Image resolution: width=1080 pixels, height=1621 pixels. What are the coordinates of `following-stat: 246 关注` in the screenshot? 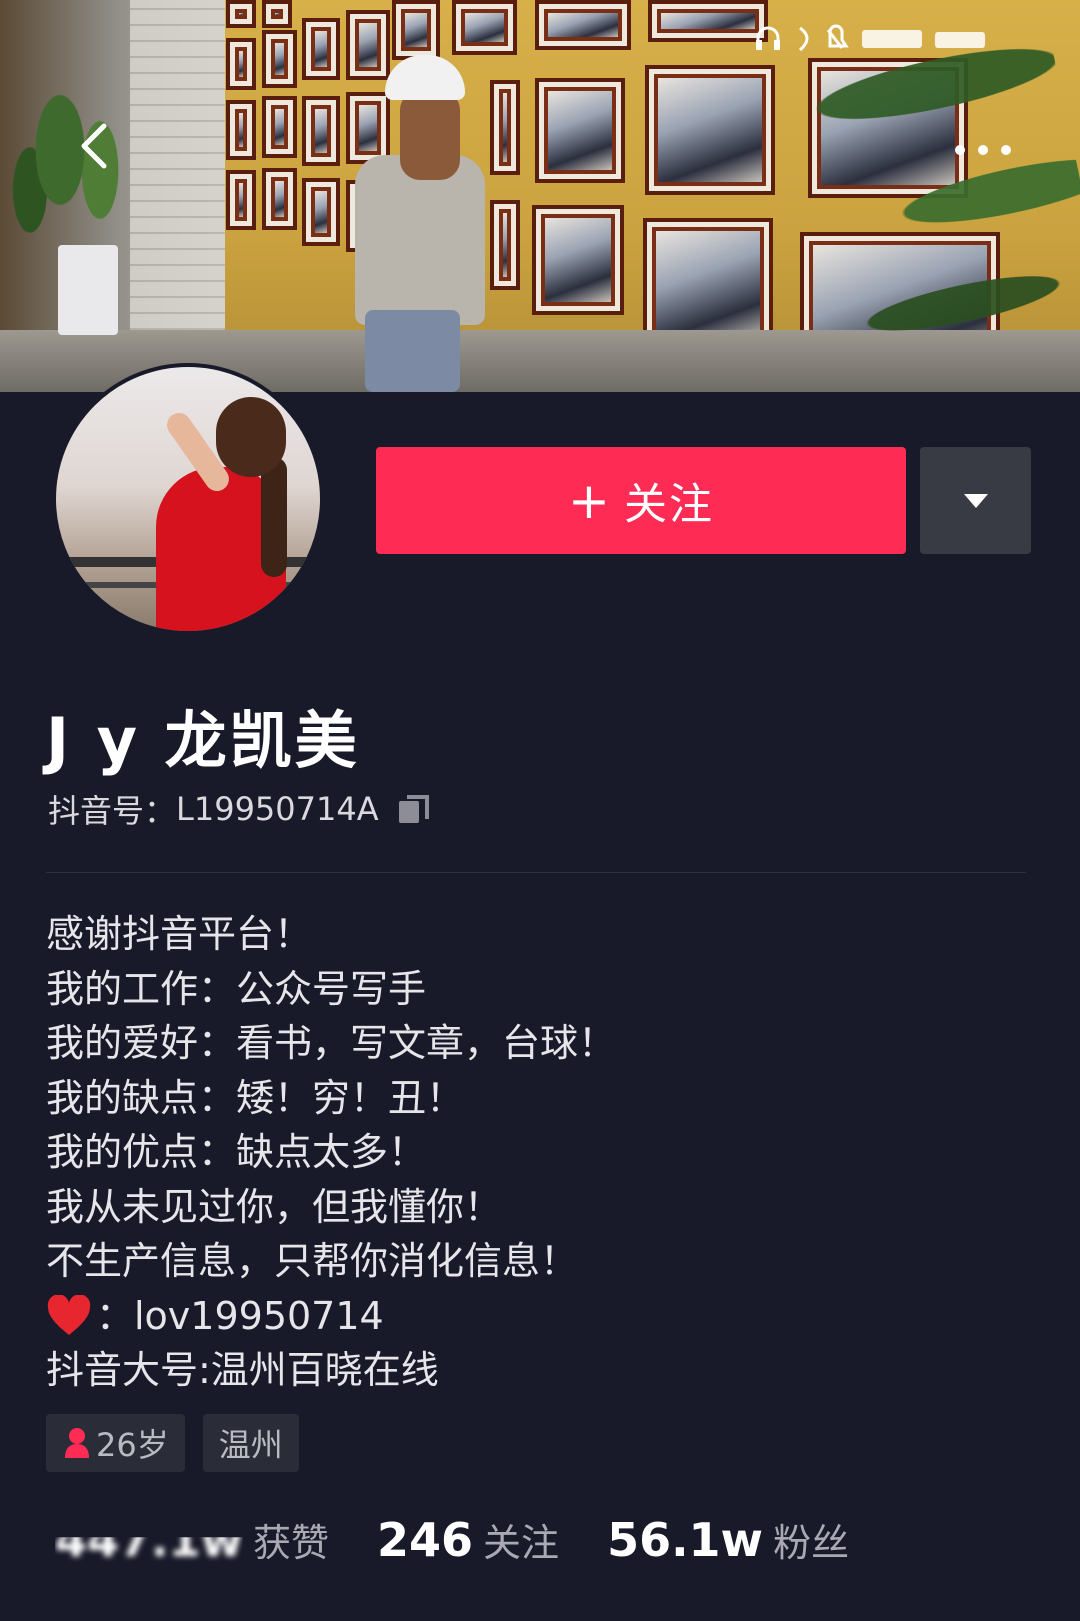 It's located at (468, 1539).